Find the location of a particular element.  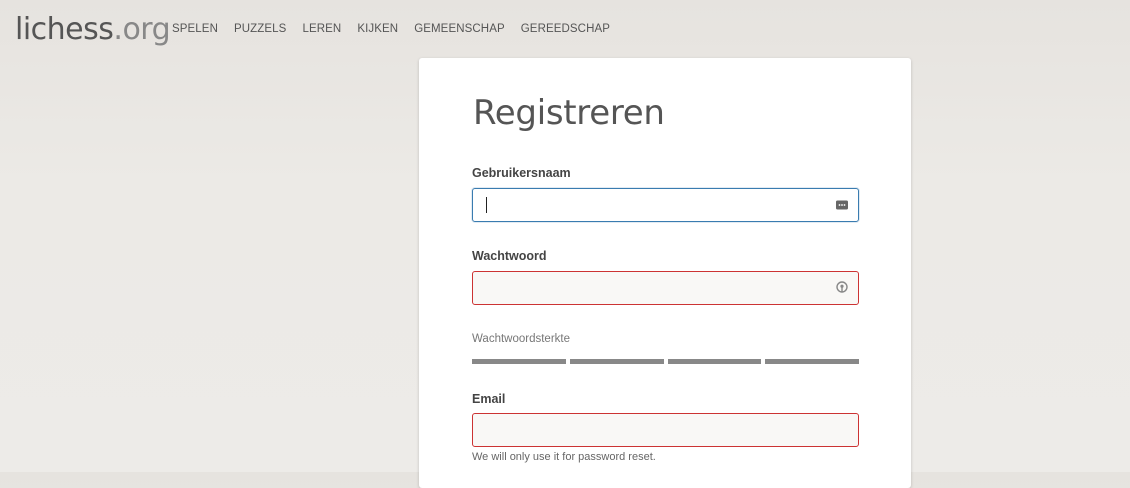

site-logo: lichess.org is located at coordinates (93, 30).